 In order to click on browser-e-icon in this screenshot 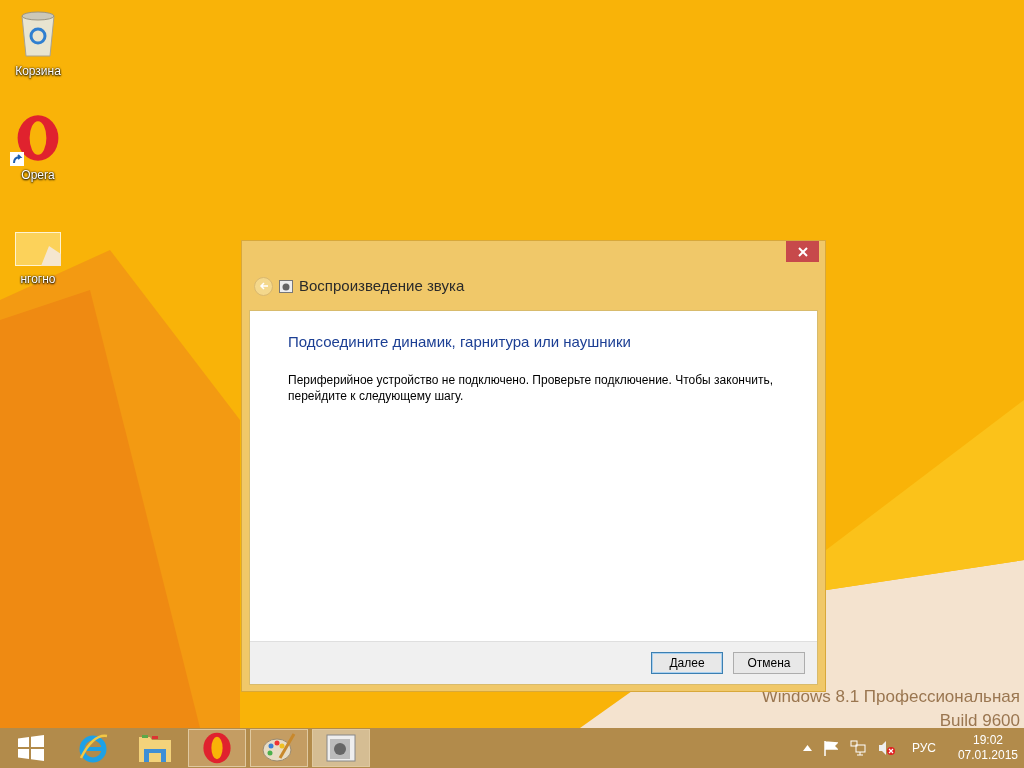, I will do `click(93, 748)`.